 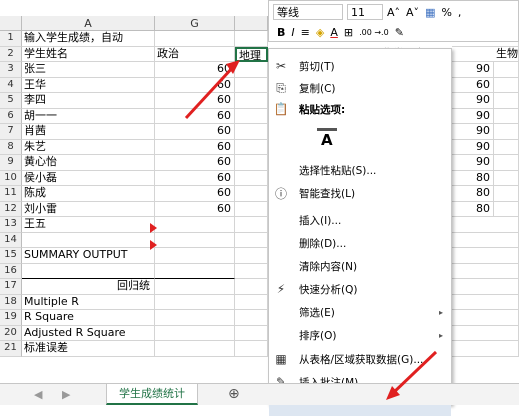 I want to click on sheet-tab-active: 学生成绩统计, so click(x=152, y=394).